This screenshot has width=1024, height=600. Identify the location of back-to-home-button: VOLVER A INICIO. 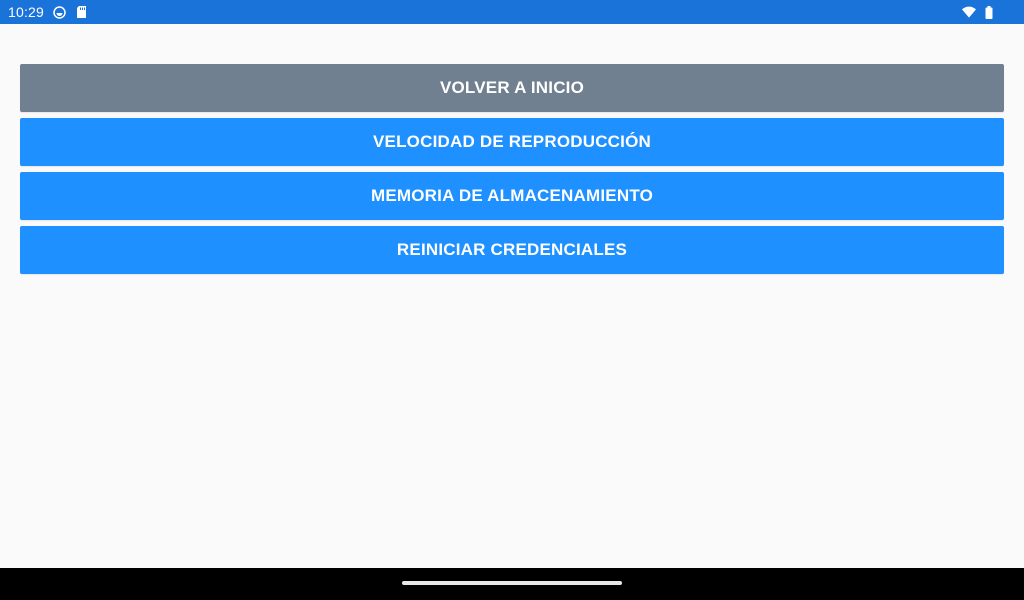
(512, 88).